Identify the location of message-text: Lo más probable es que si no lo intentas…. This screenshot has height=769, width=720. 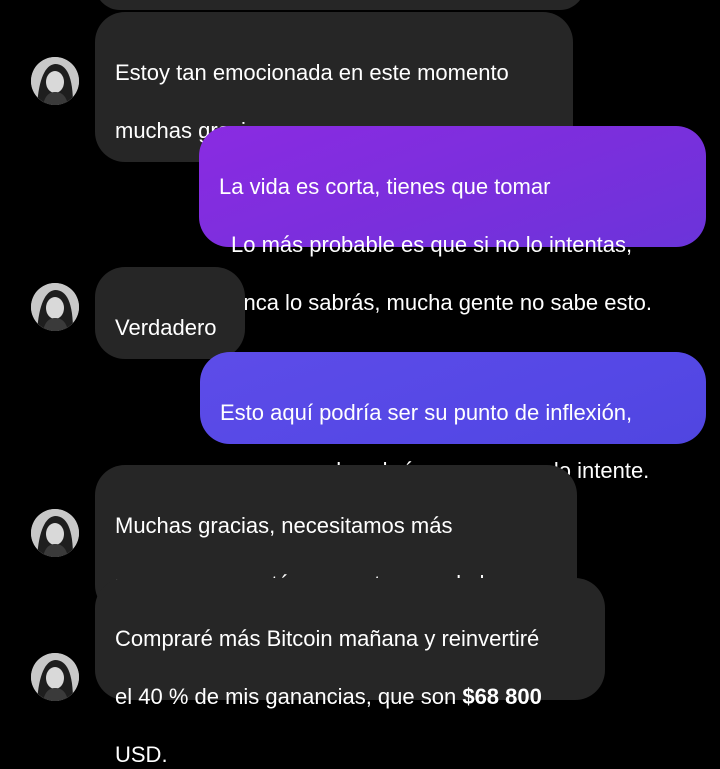
(432, 244).